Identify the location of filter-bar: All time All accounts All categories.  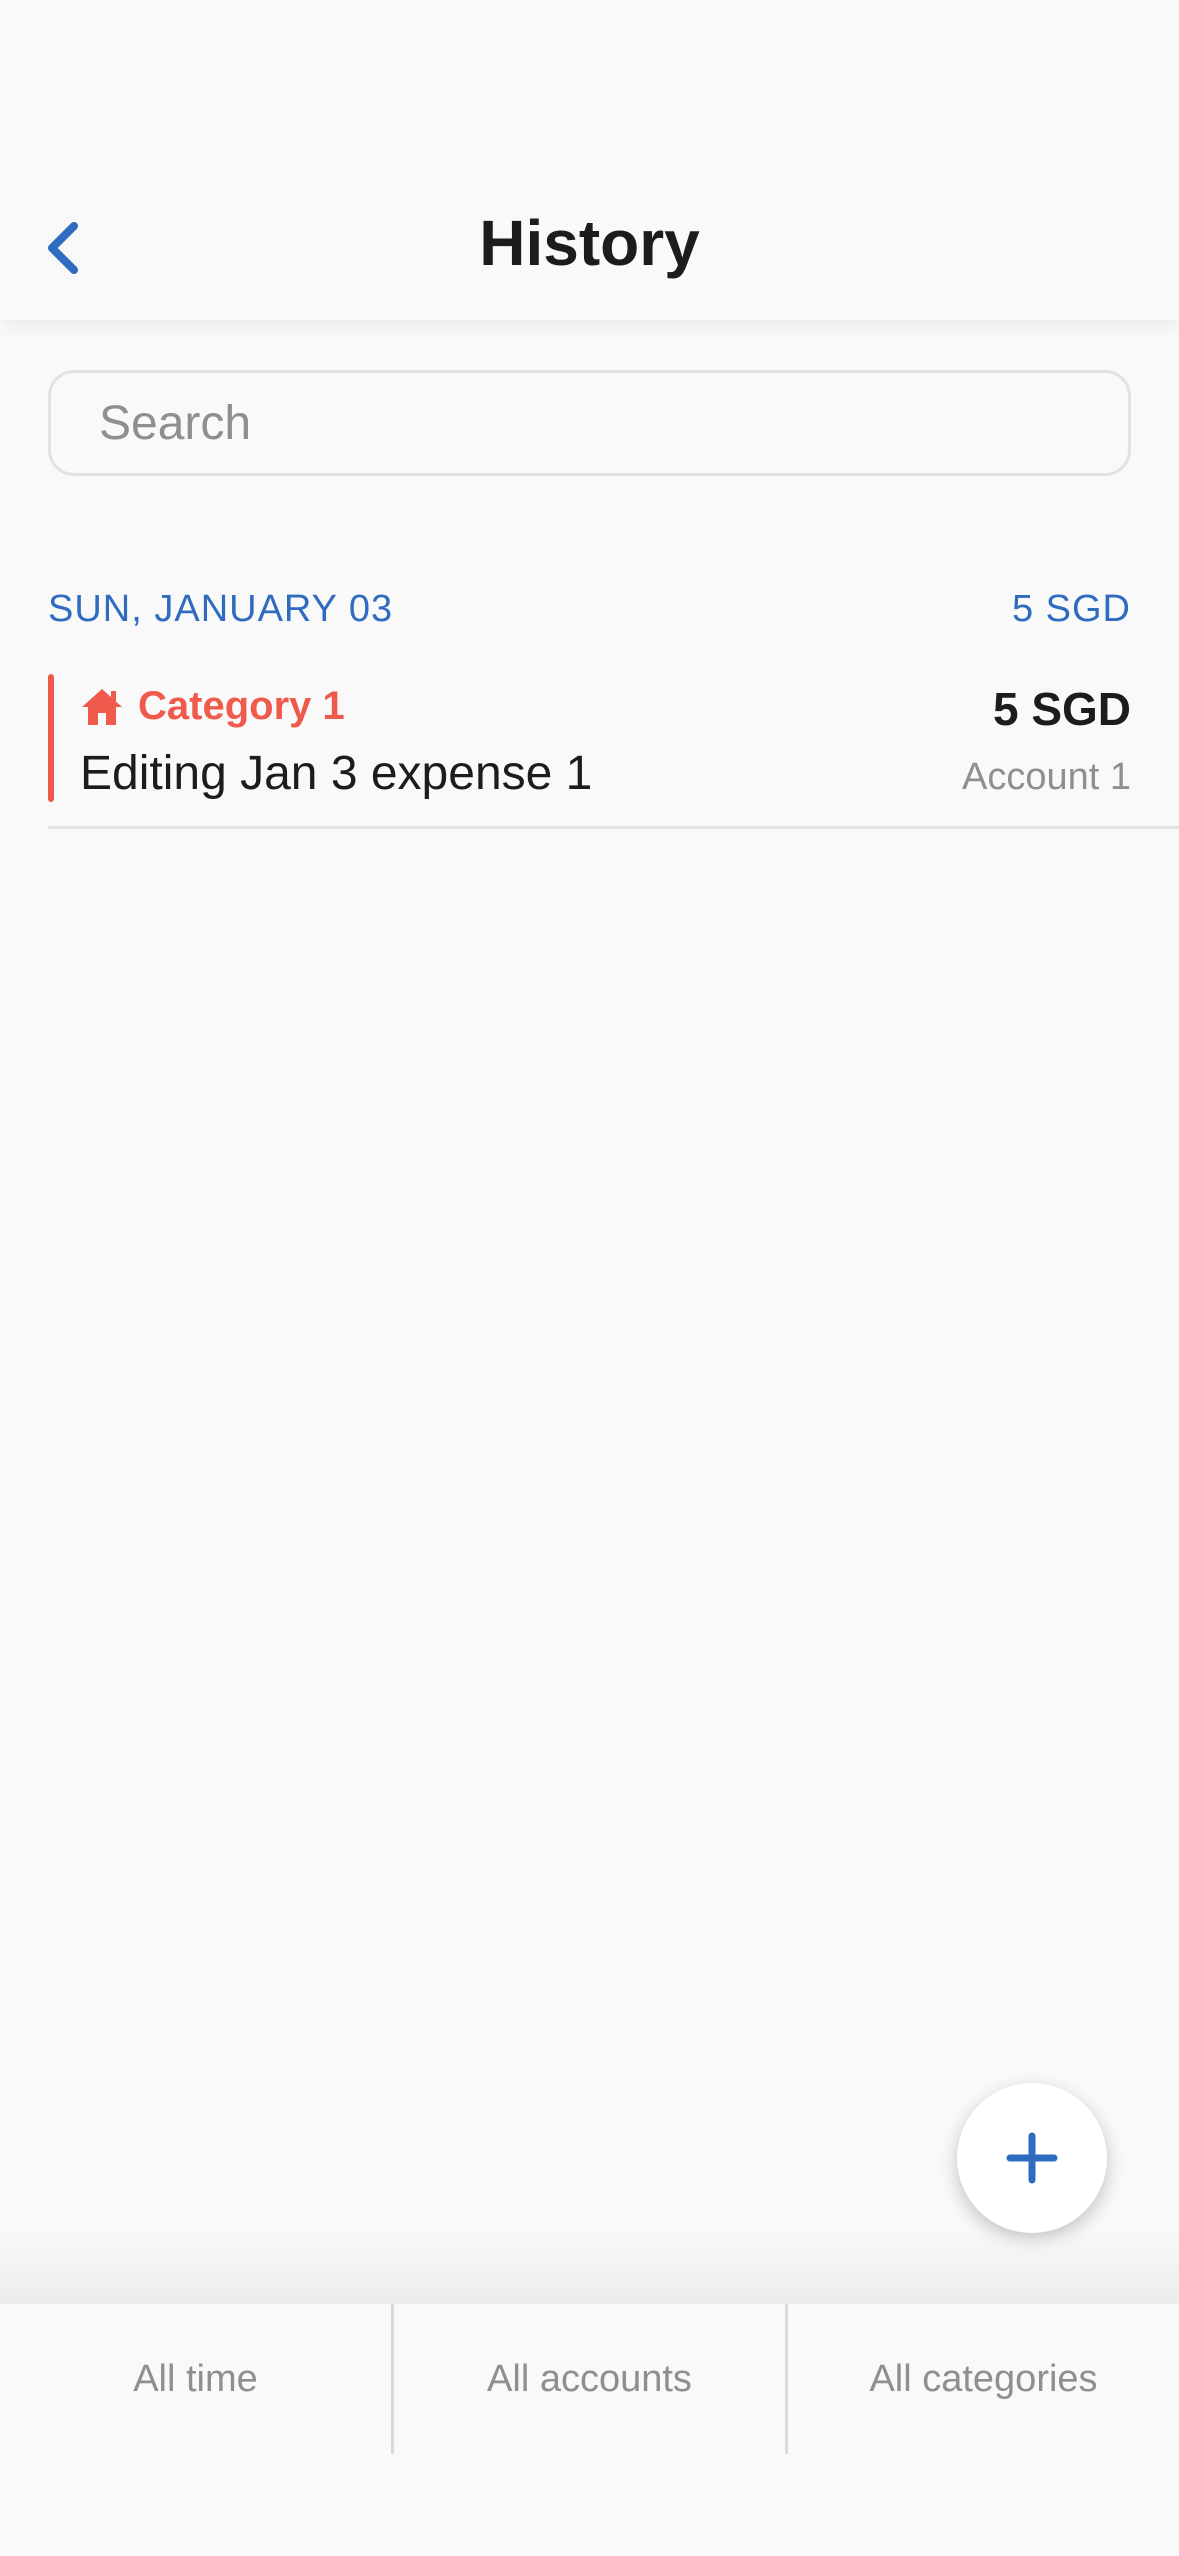
(589, 2379).